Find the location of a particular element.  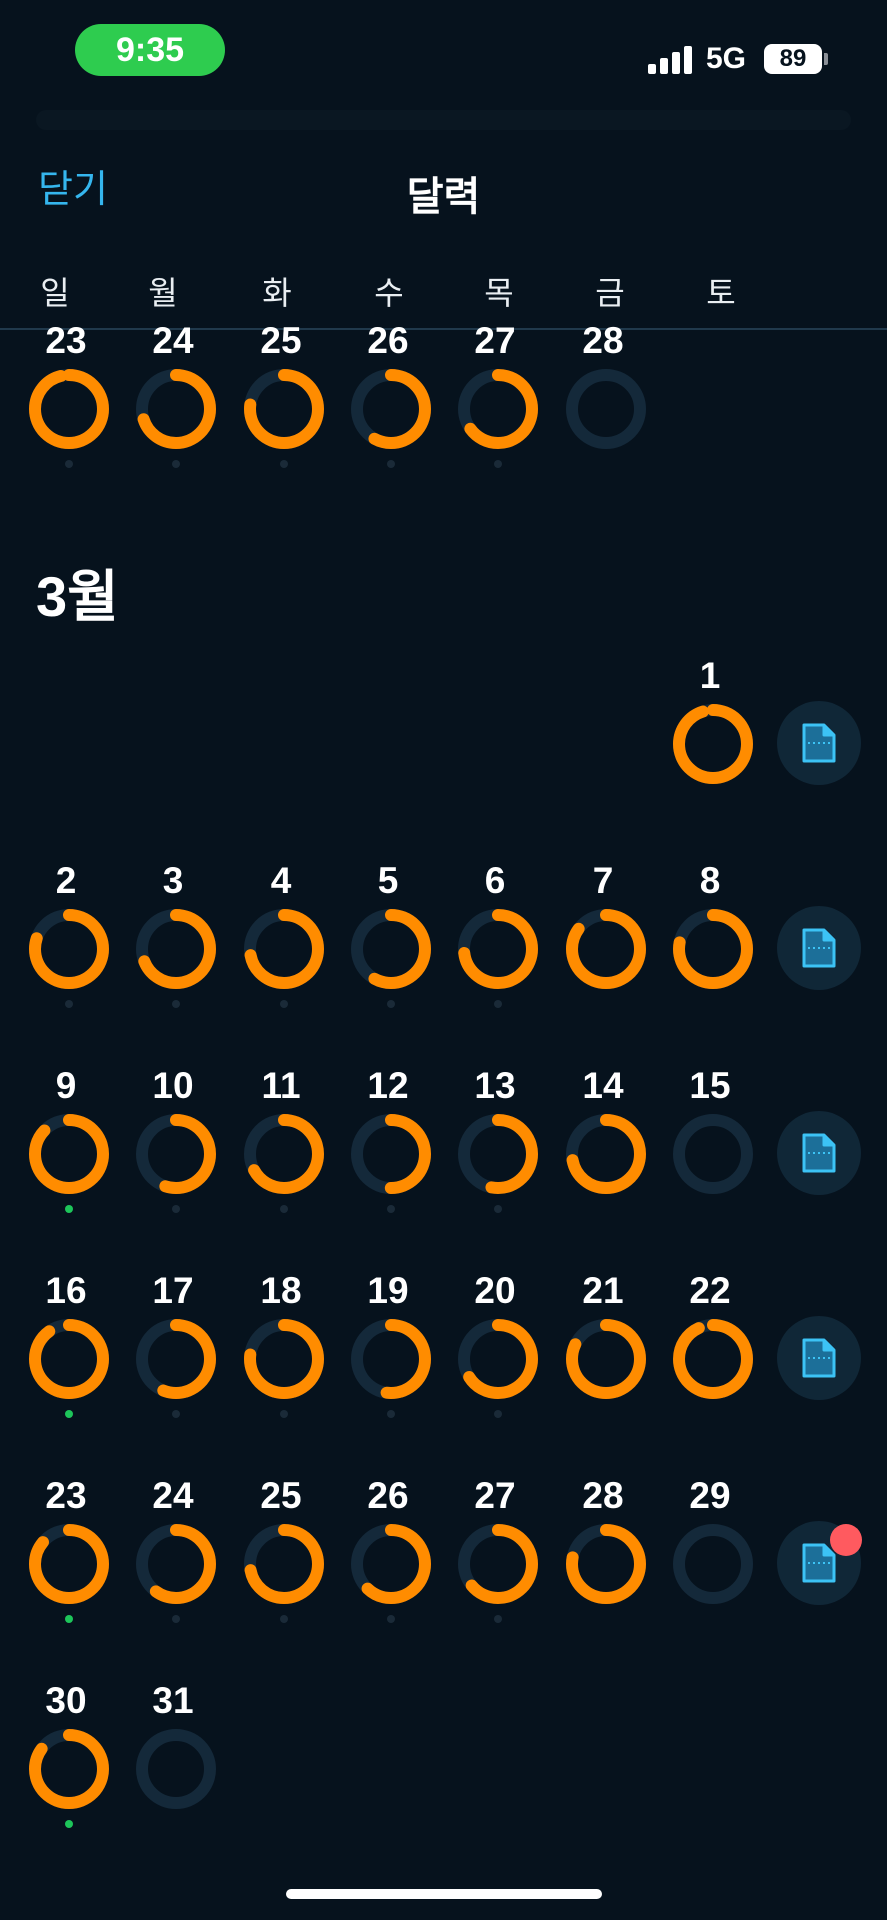

day-cell: 17 is located at coordinates (173, 1355).